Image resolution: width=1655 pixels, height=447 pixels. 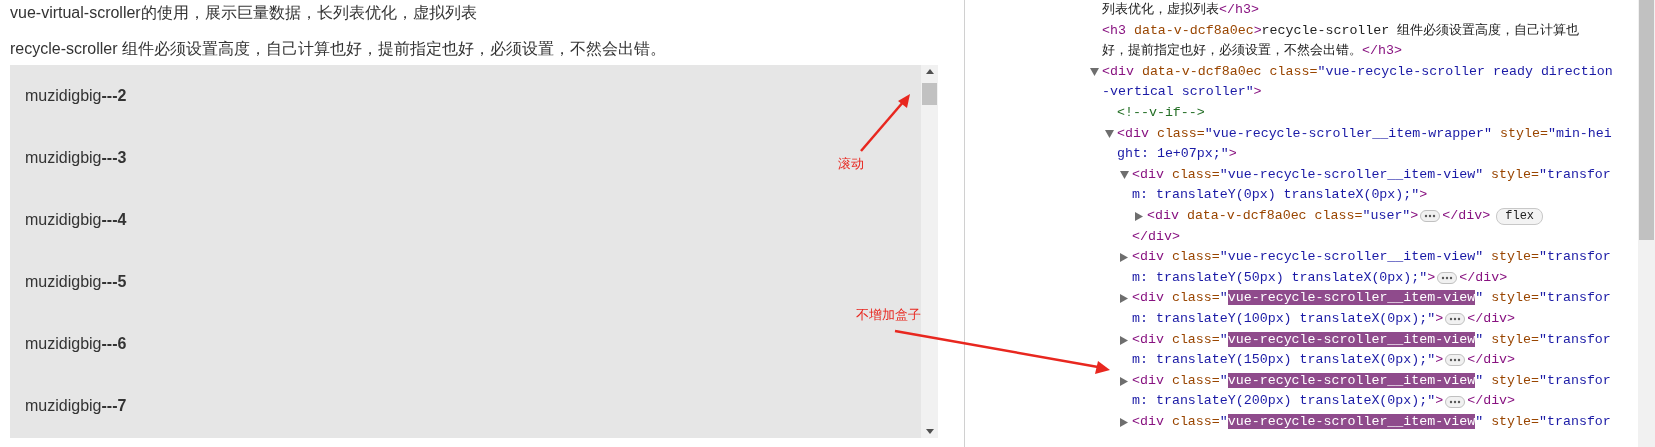 What do you see at coordinates (1520, 216) in the screenshot?
I see `layout-badge: flex` at bounding box center [1520, 216].